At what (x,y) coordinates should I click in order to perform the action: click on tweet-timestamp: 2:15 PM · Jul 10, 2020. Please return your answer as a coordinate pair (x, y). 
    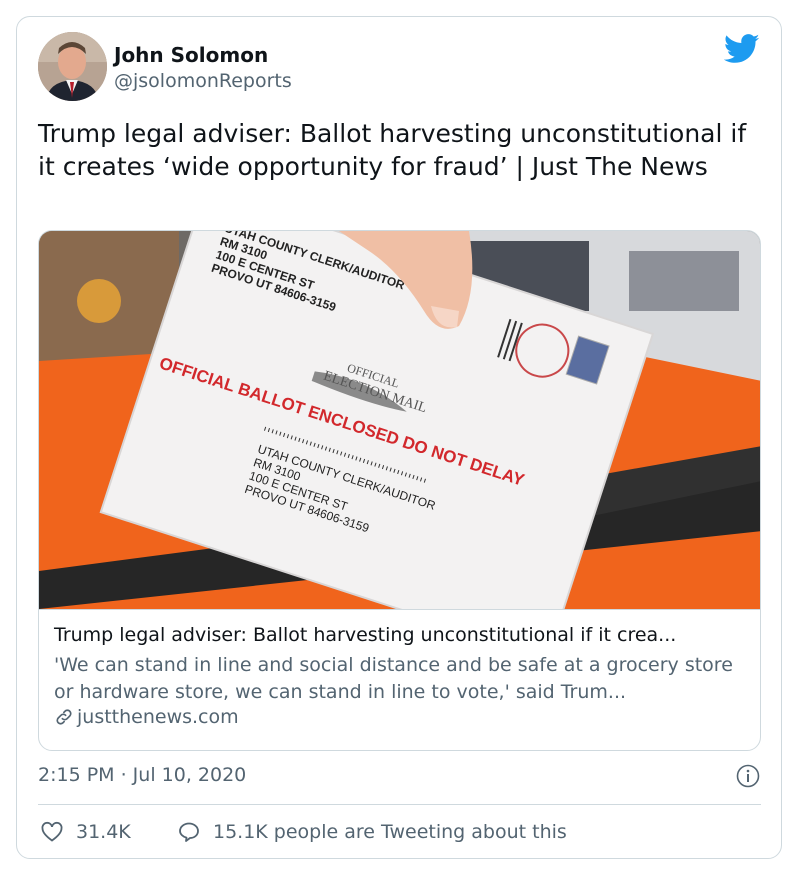
    Looking at the image, I should click on (142, 775).